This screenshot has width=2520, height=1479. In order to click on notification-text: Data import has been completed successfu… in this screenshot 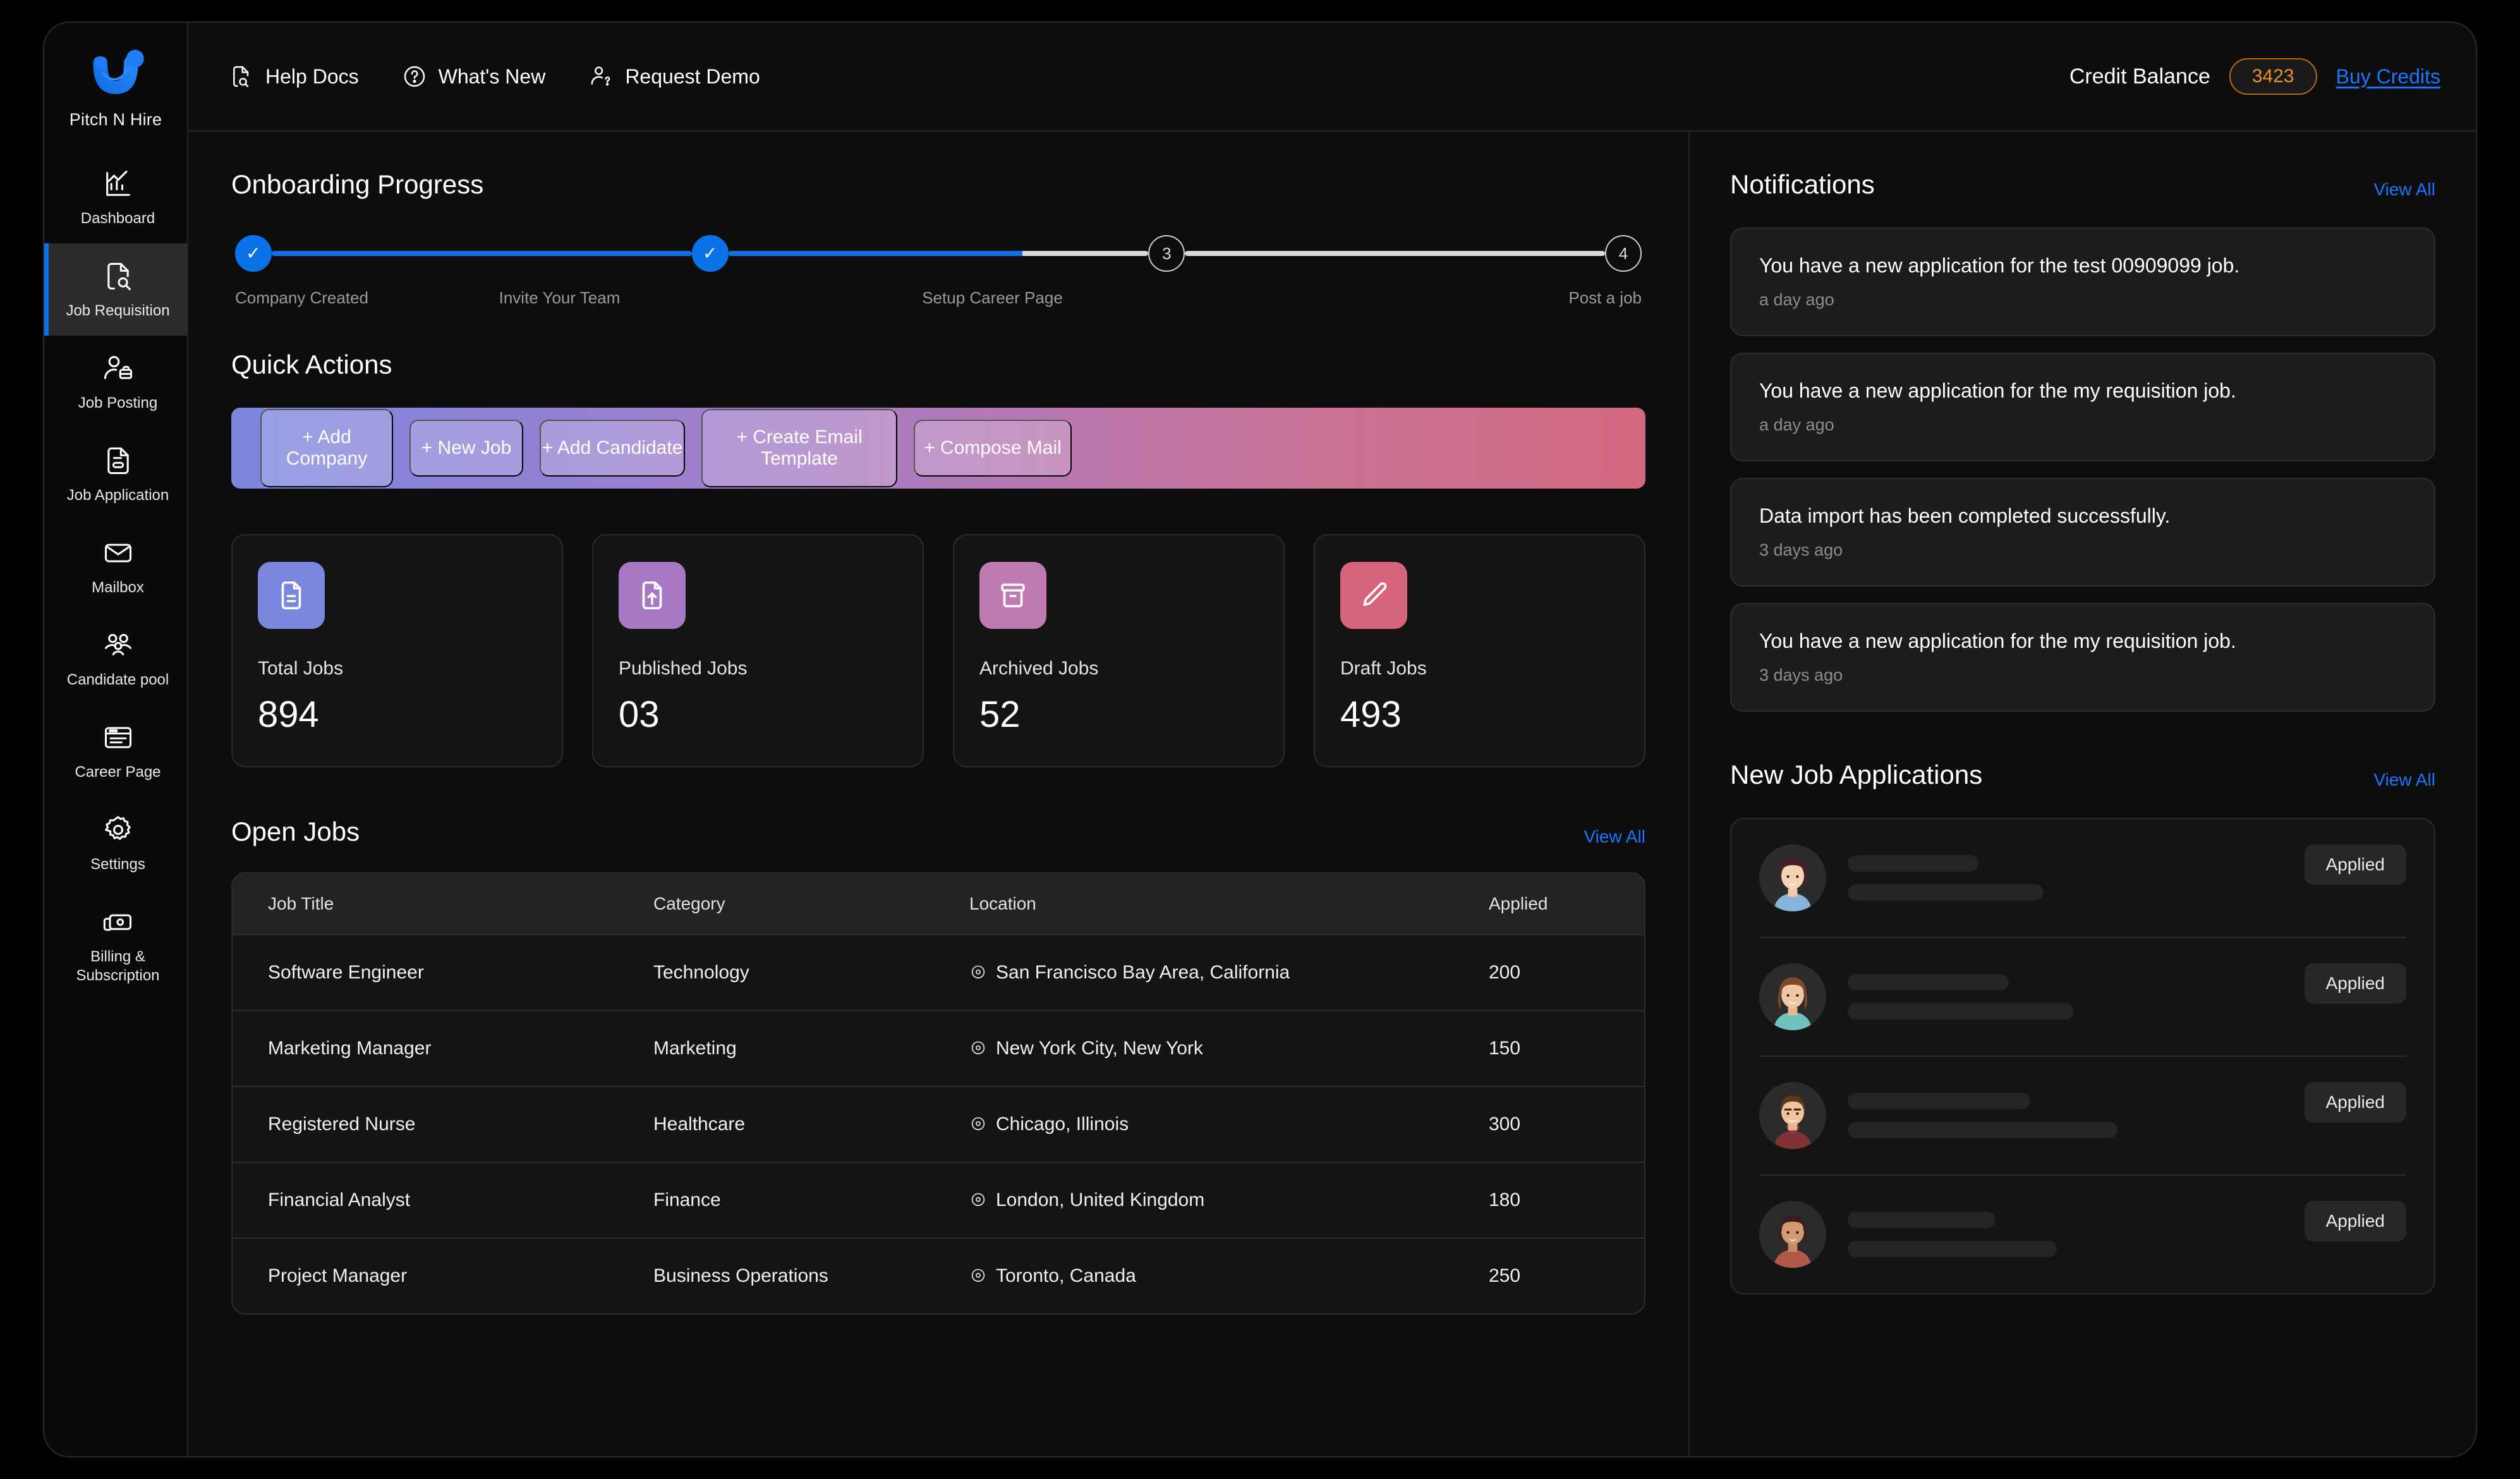, I will do `click(1965, 515)`.